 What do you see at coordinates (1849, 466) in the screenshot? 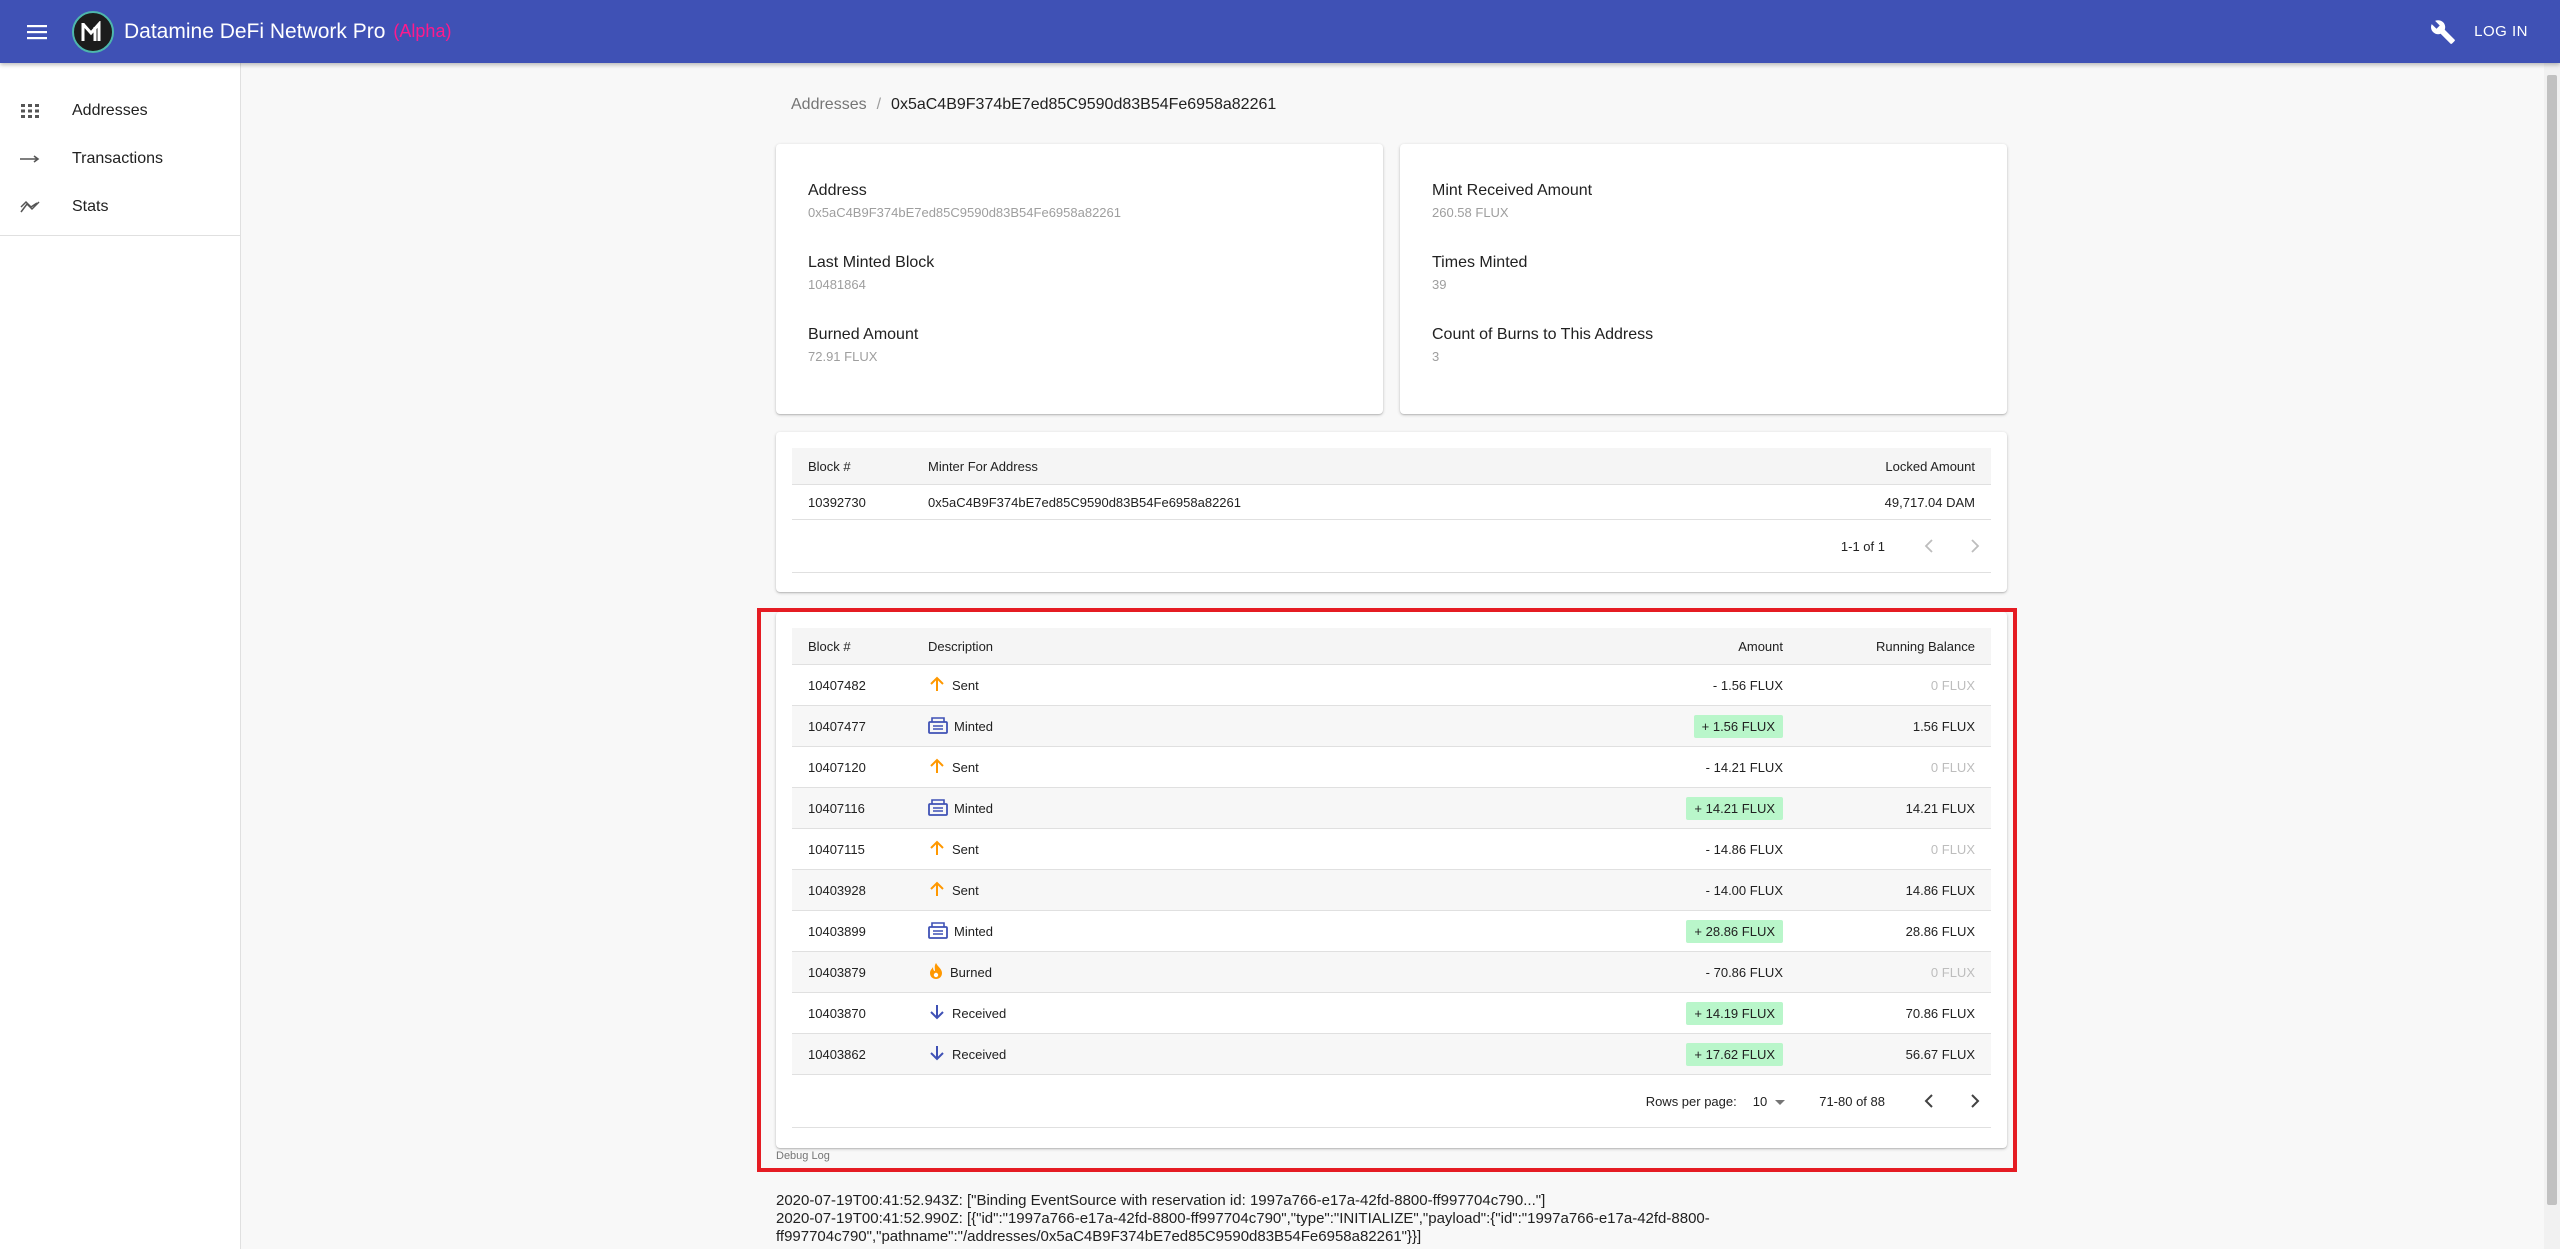
I see `column-header-locked: Locked Amount` at bounding box center [1849, 466].